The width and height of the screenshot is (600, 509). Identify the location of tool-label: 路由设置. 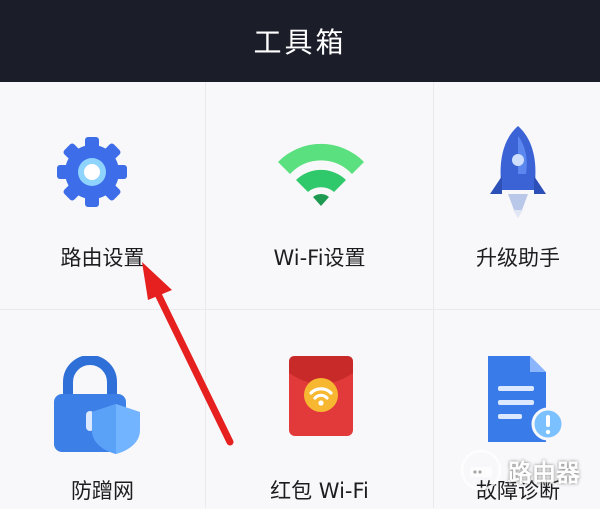
(102, 258).